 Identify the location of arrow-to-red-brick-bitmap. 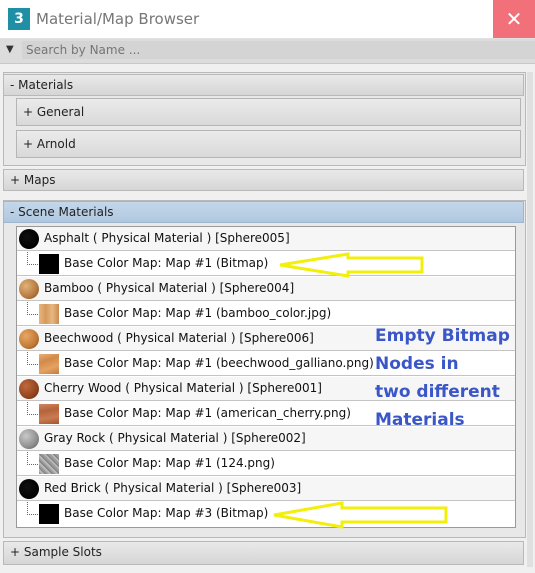
(360, 515).